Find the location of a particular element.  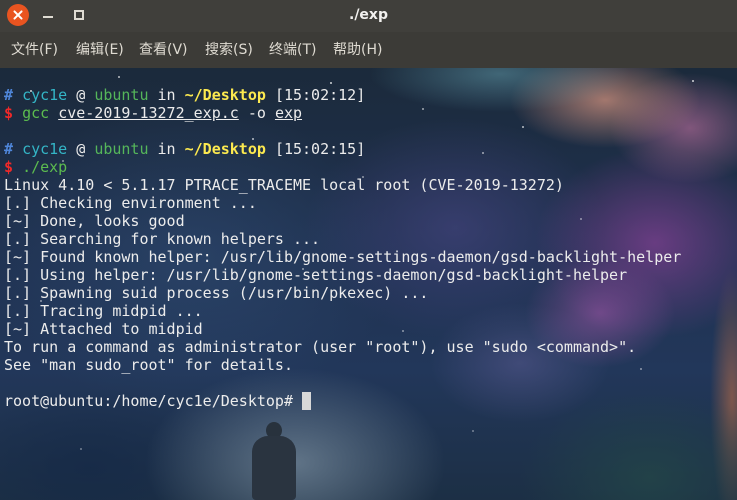

output-line: [~] Attached to midpid is located at coordinates (103, 329).